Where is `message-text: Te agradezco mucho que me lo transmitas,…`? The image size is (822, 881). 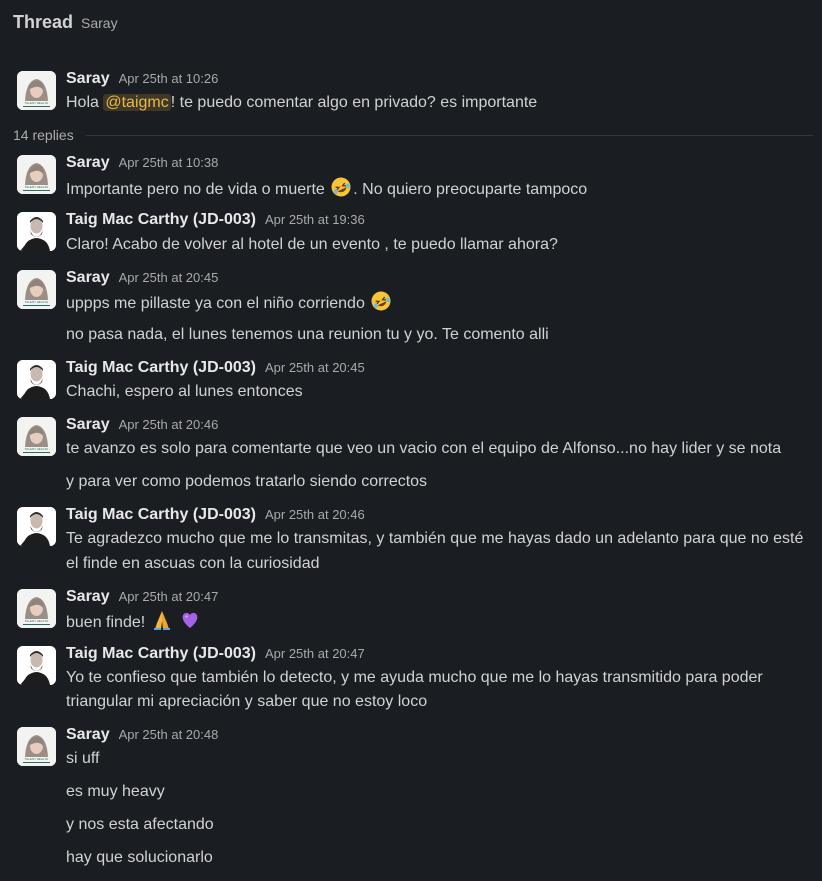 message-text: Te agradezco mucho que me lo transmitas,… is located at coordinates (435, 538).